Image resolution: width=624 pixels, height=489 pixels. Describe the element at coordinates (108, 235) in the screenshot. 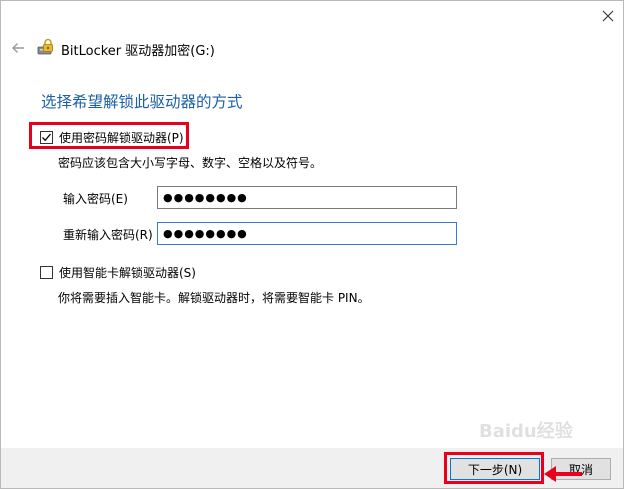

I see `reenter-password-label: 重新输入密码(R)` at that location.